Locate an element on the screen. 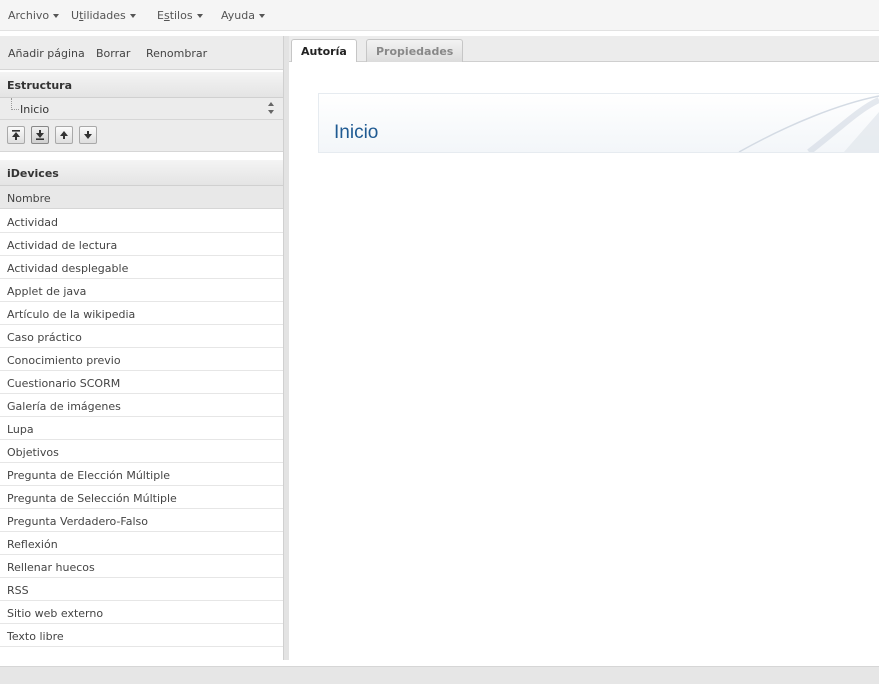  idevice-item: Lupa is located at coordinates (141, 428).